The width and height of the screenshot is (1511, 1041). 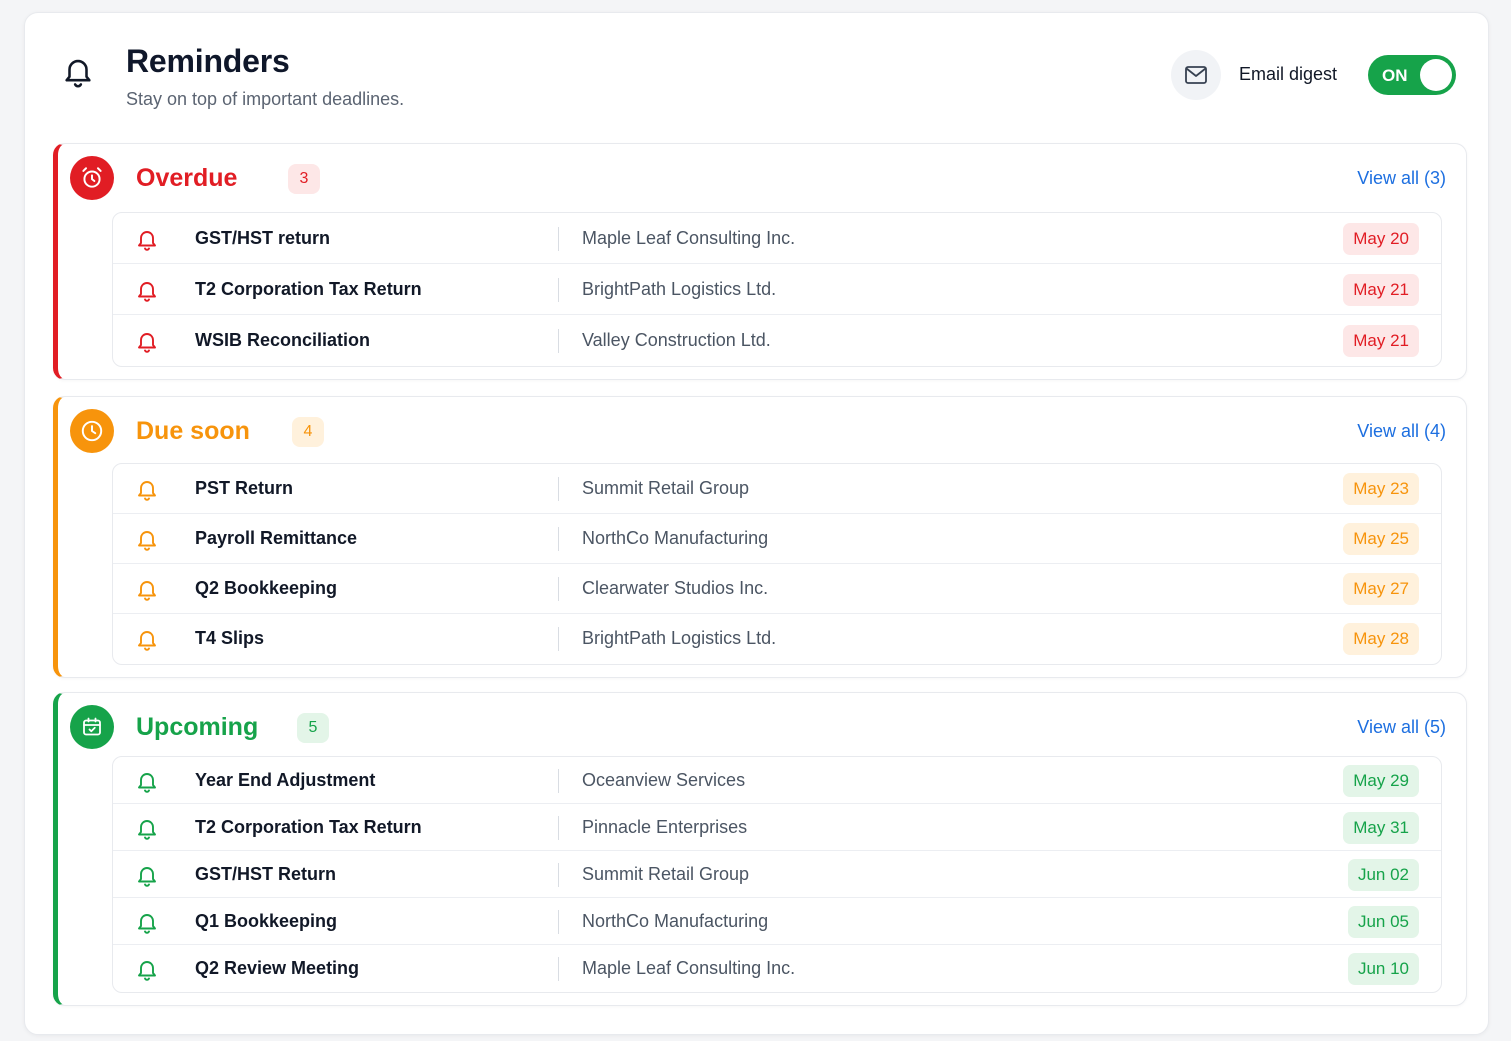 I want to click on view-all-link: View all (5), so click(x=1401, y=727).